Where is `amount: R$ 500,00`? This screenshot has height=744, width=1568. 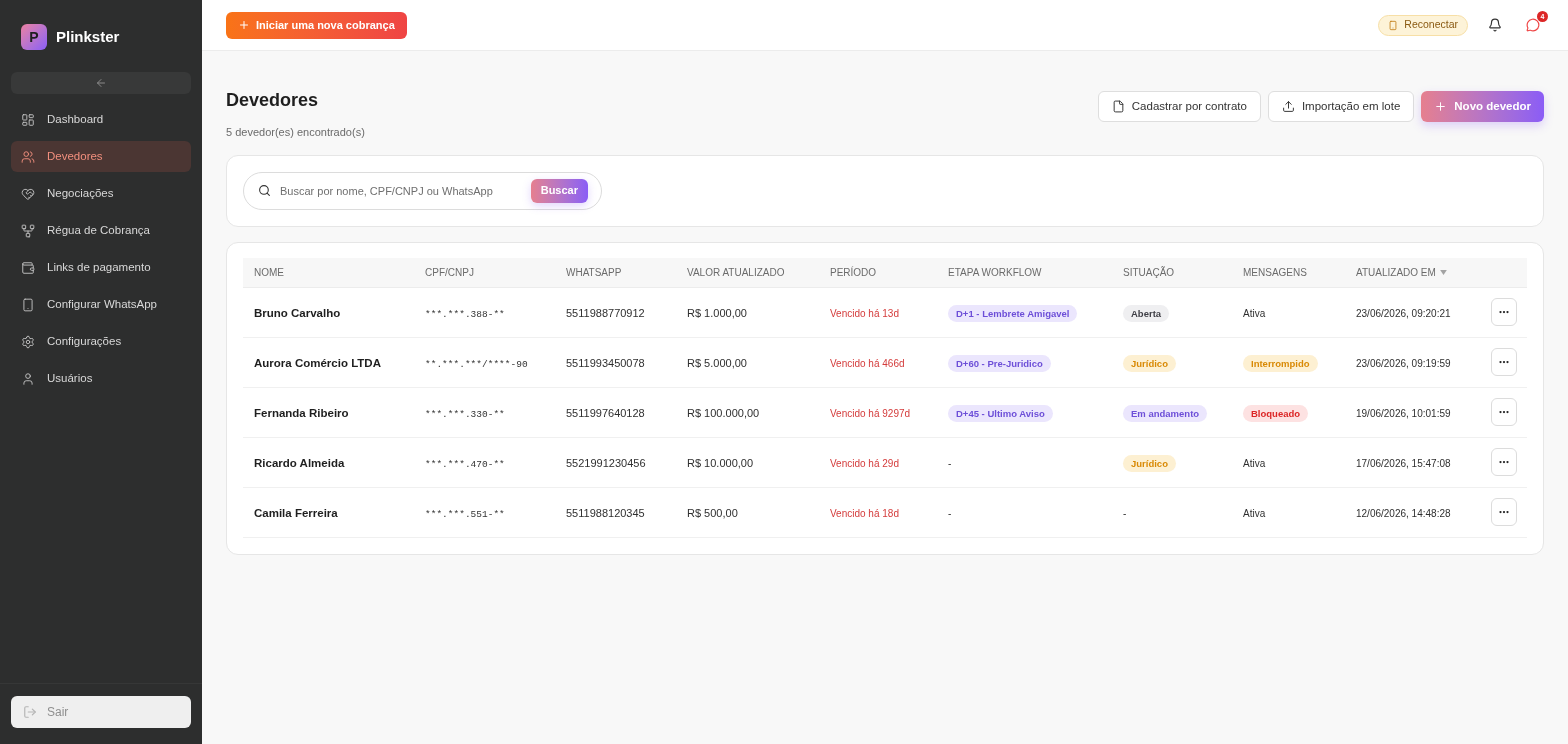
amount: R$ 500,00 is located at coordinates (712, 513).